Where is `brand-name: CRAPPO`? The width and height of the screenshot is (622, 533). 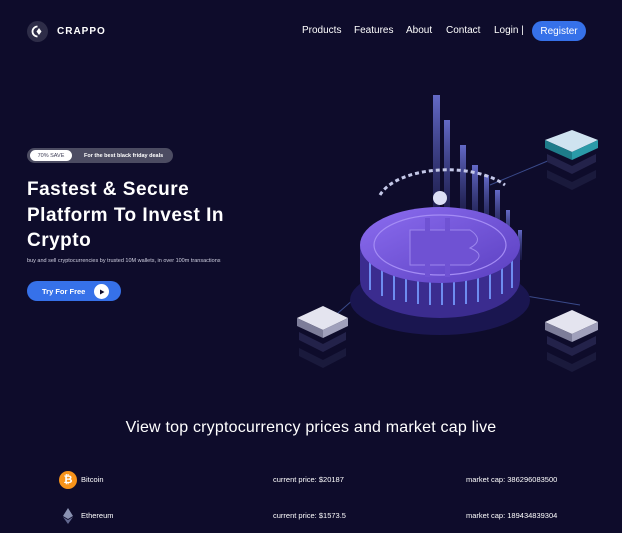 brand-name: CRAPPO is located at coordinates (81, 31).